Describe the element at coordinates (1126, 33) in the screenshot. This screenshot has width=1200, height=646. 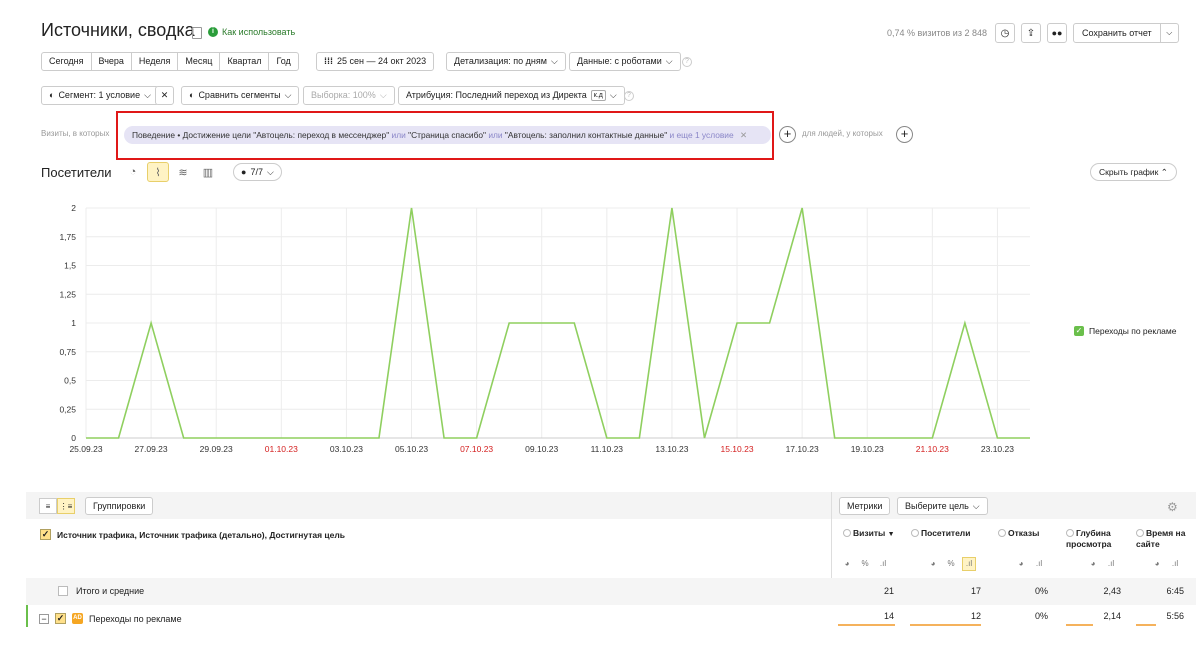
I see `save-report-button: Сохранить отчет ⌵` at that location.